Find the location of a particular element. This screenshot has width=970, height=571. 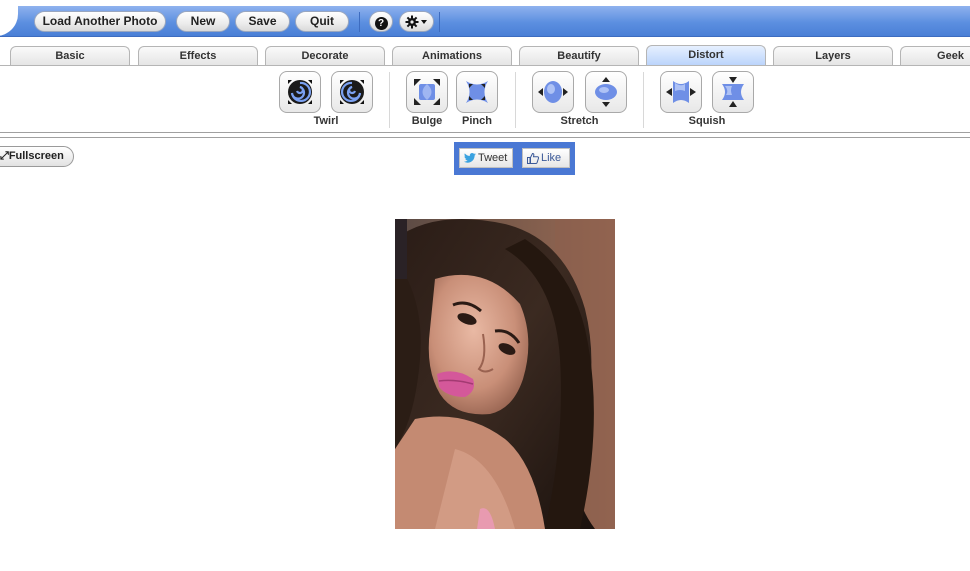

fullscreen-label: Fullscreen is located at coordinates (36, 156).